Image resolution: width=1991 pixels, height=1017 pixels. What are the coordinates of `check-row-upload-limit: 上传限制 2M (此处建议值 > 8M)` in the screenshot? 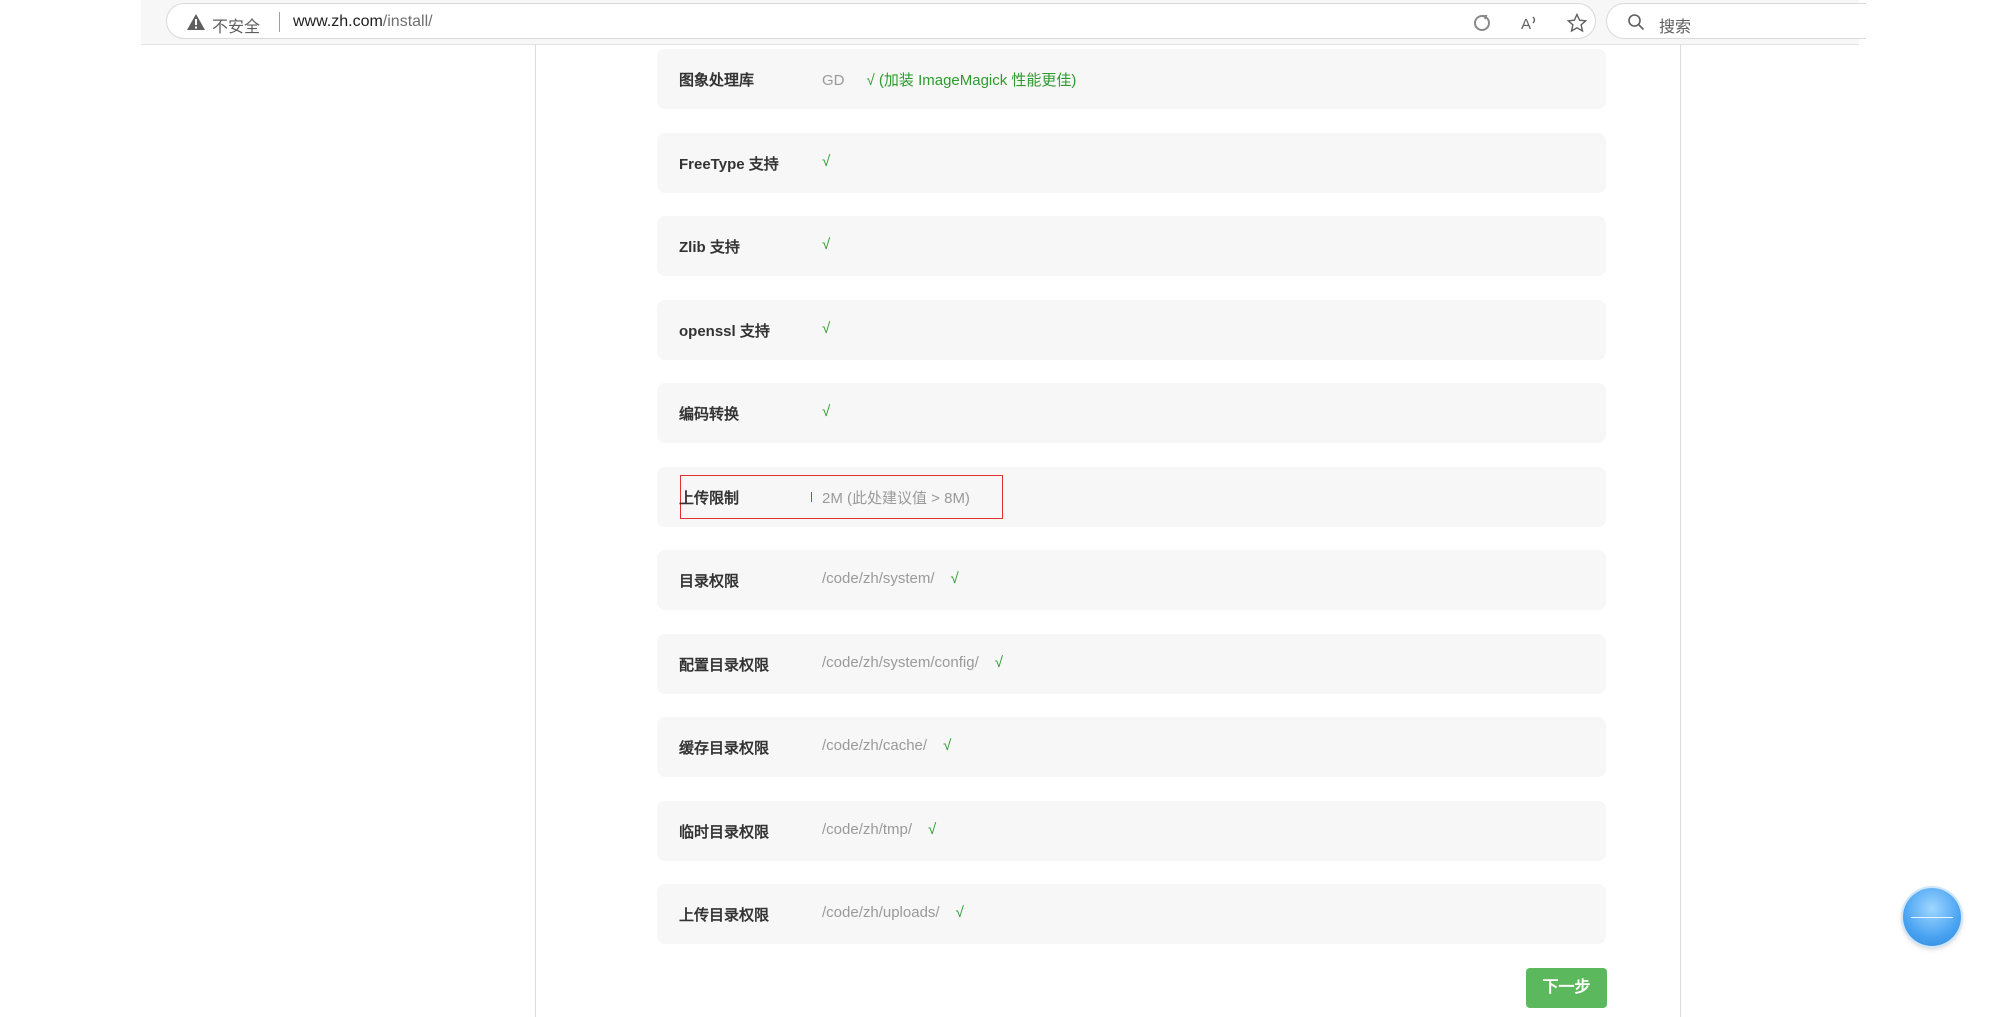 It's located at (1131, 496).